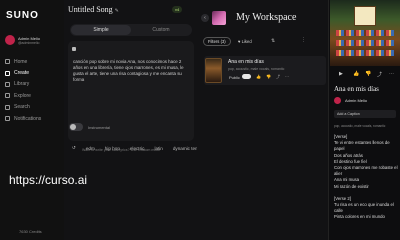  What do you see at coordinates (303, 40) in the screenshot?
I see `more-icon: ⋮` at bounding box center [303, 40].